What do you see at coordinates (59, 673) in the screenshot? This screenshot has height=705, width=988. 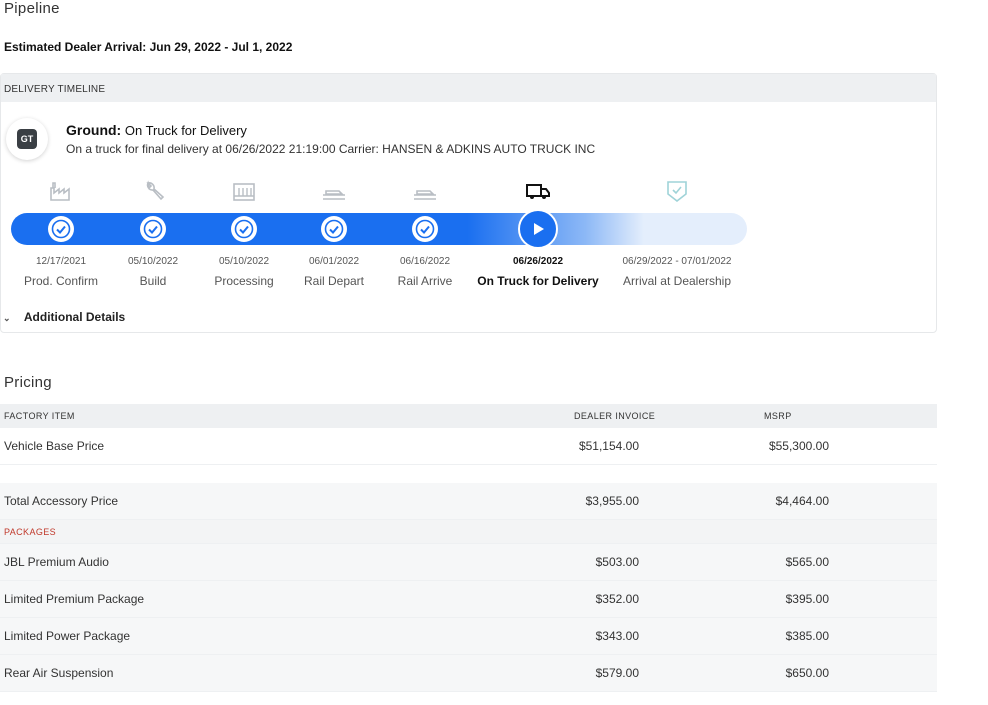 I see `item-name: Rear Air Suspension` at bounding box center [59, 673].